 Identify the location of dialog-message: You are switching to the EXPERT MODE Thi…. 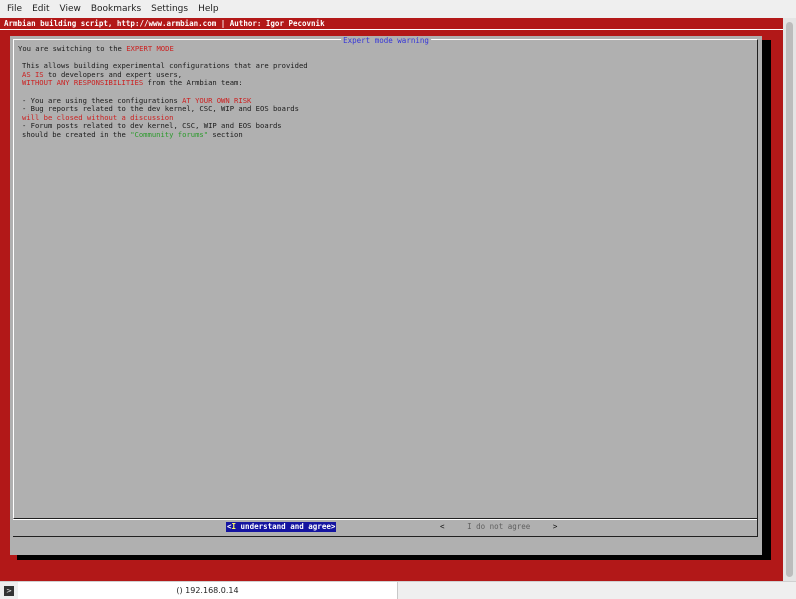
(163, 92).